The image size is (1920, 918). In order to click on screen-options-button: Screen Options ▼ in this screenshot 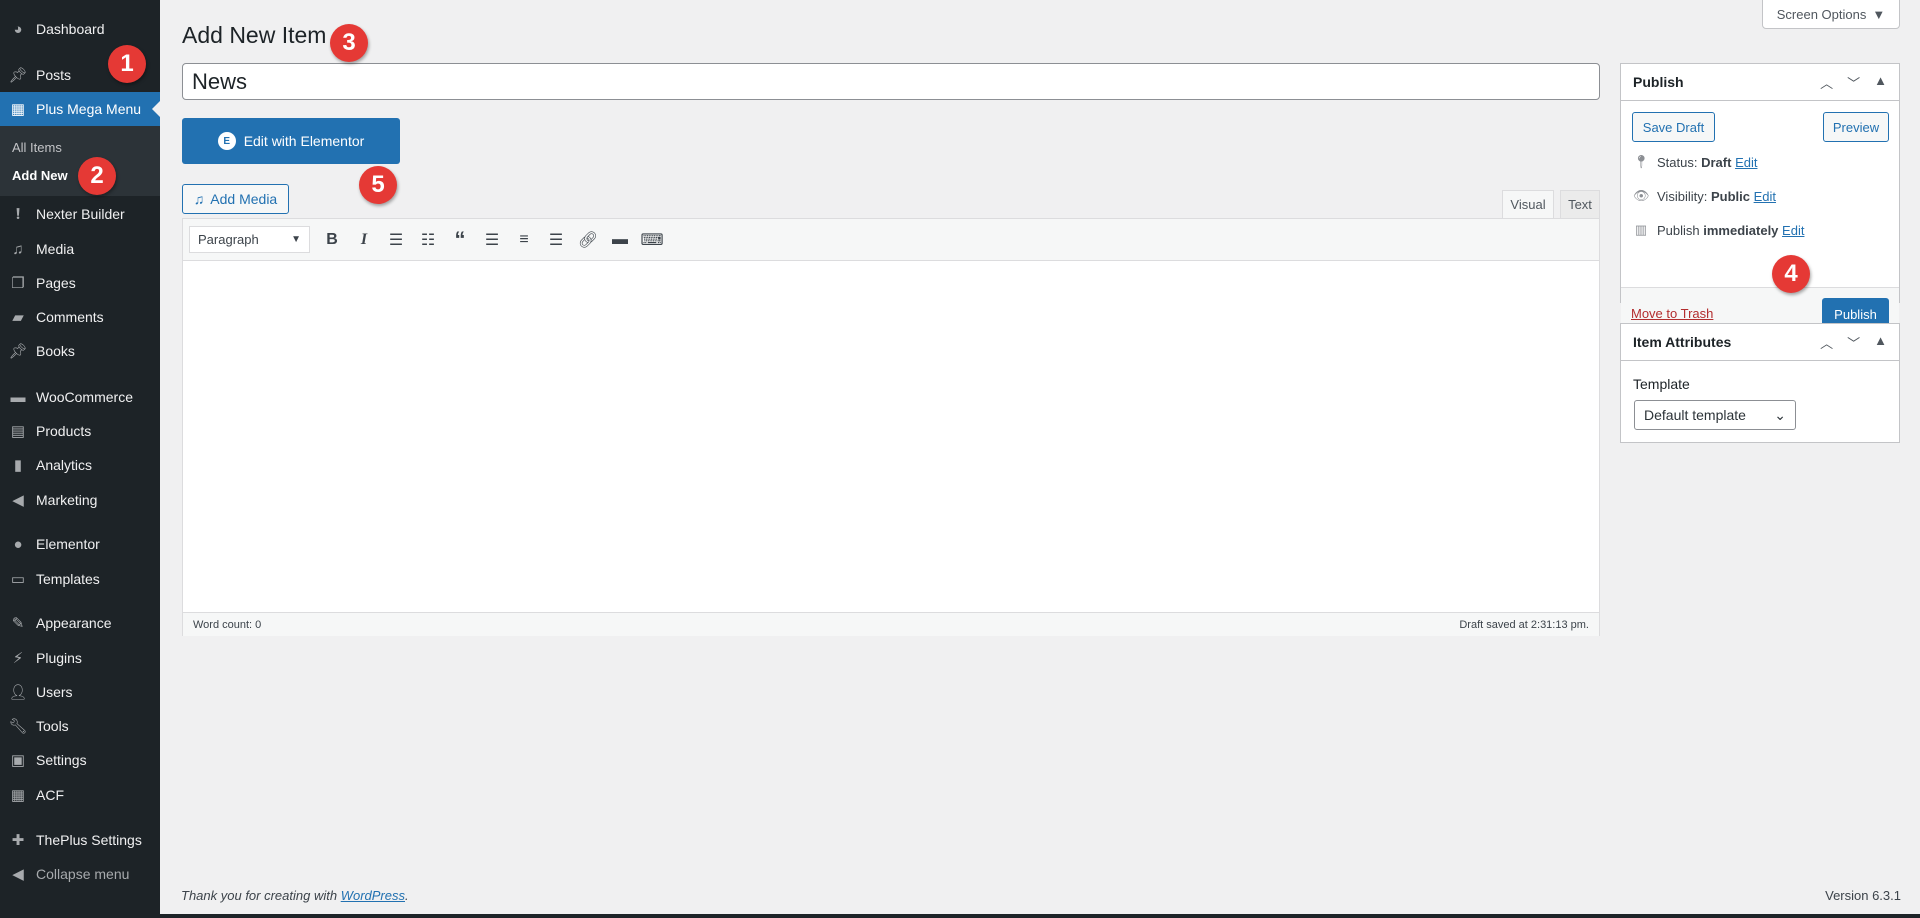, I will do `click(1831, 14)`.